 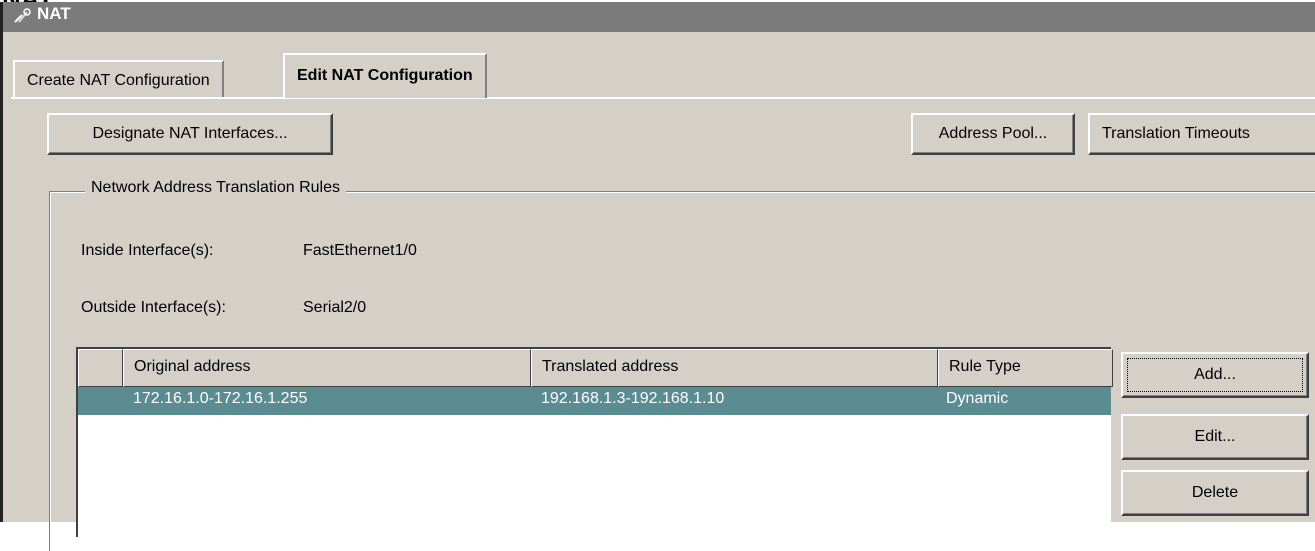 I want to click on column-header-original-address: Original address, so click(x=327, y=368).